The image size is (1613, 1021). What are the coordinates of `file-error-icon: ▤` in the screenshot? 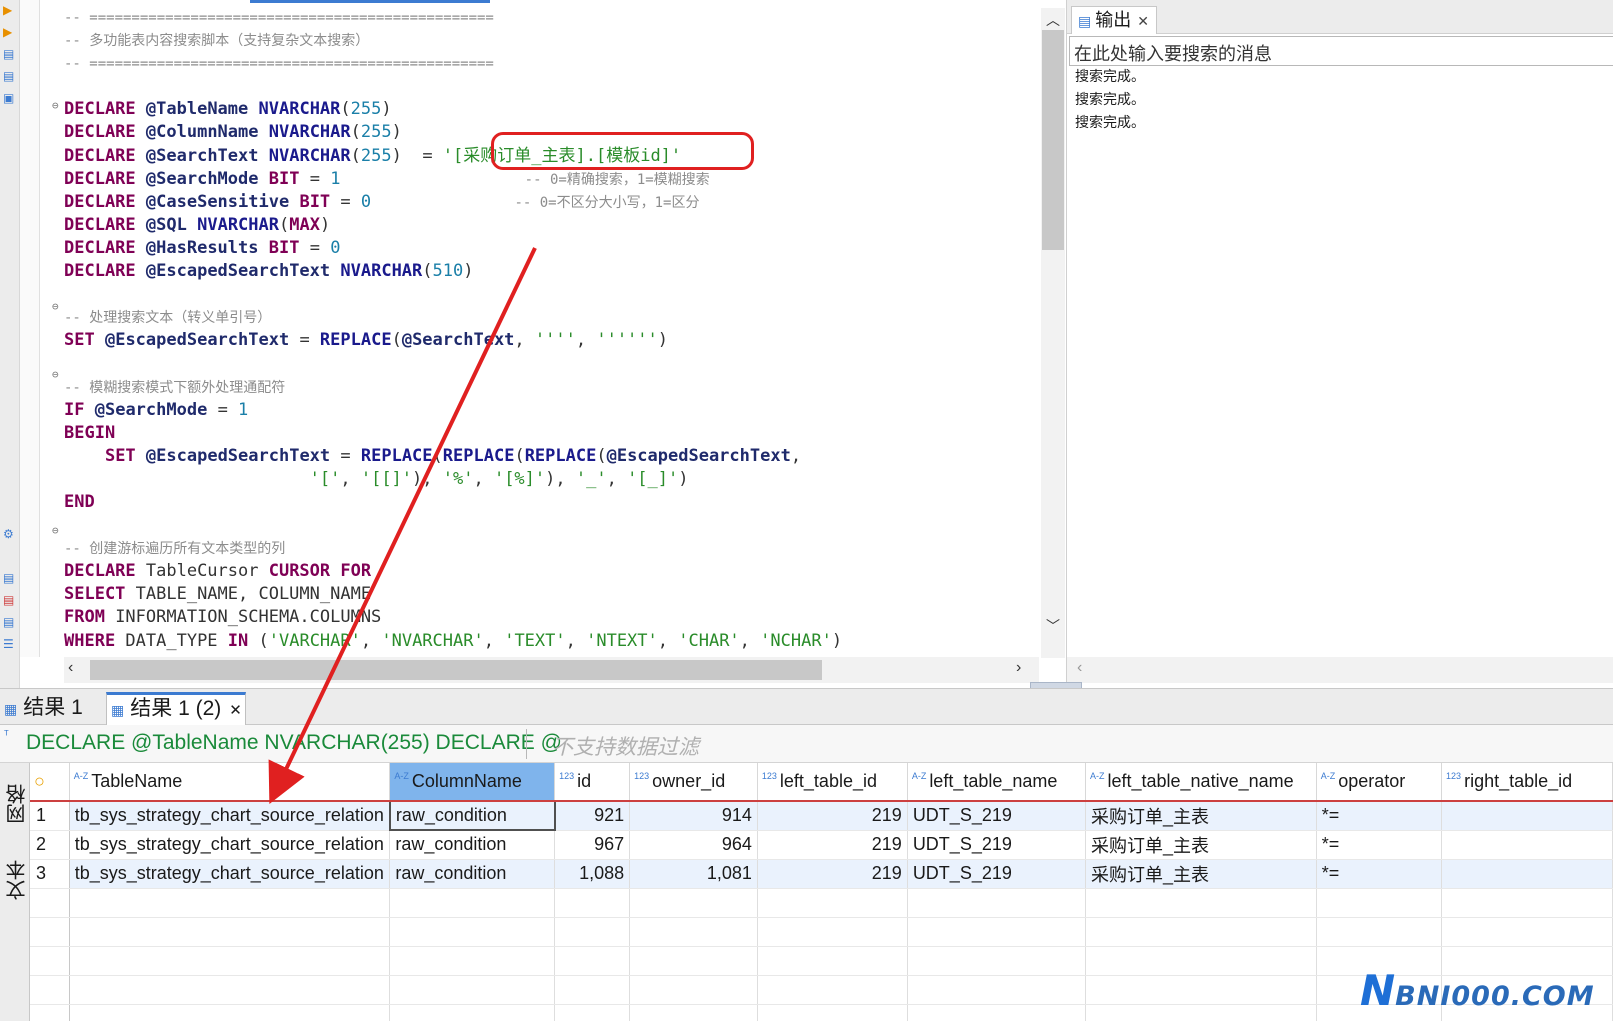 It's located at (8, 600).